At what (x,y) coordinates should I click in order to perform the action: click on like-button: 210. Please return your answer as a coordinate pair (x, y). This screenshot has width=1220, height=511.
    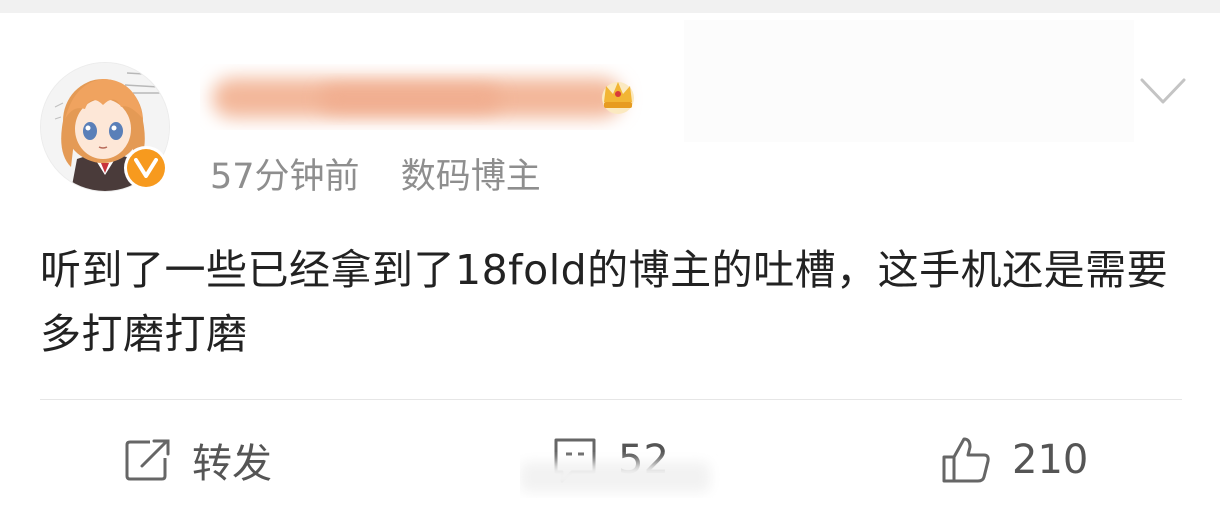
    Looking at the image, I should click on (1014, 460).